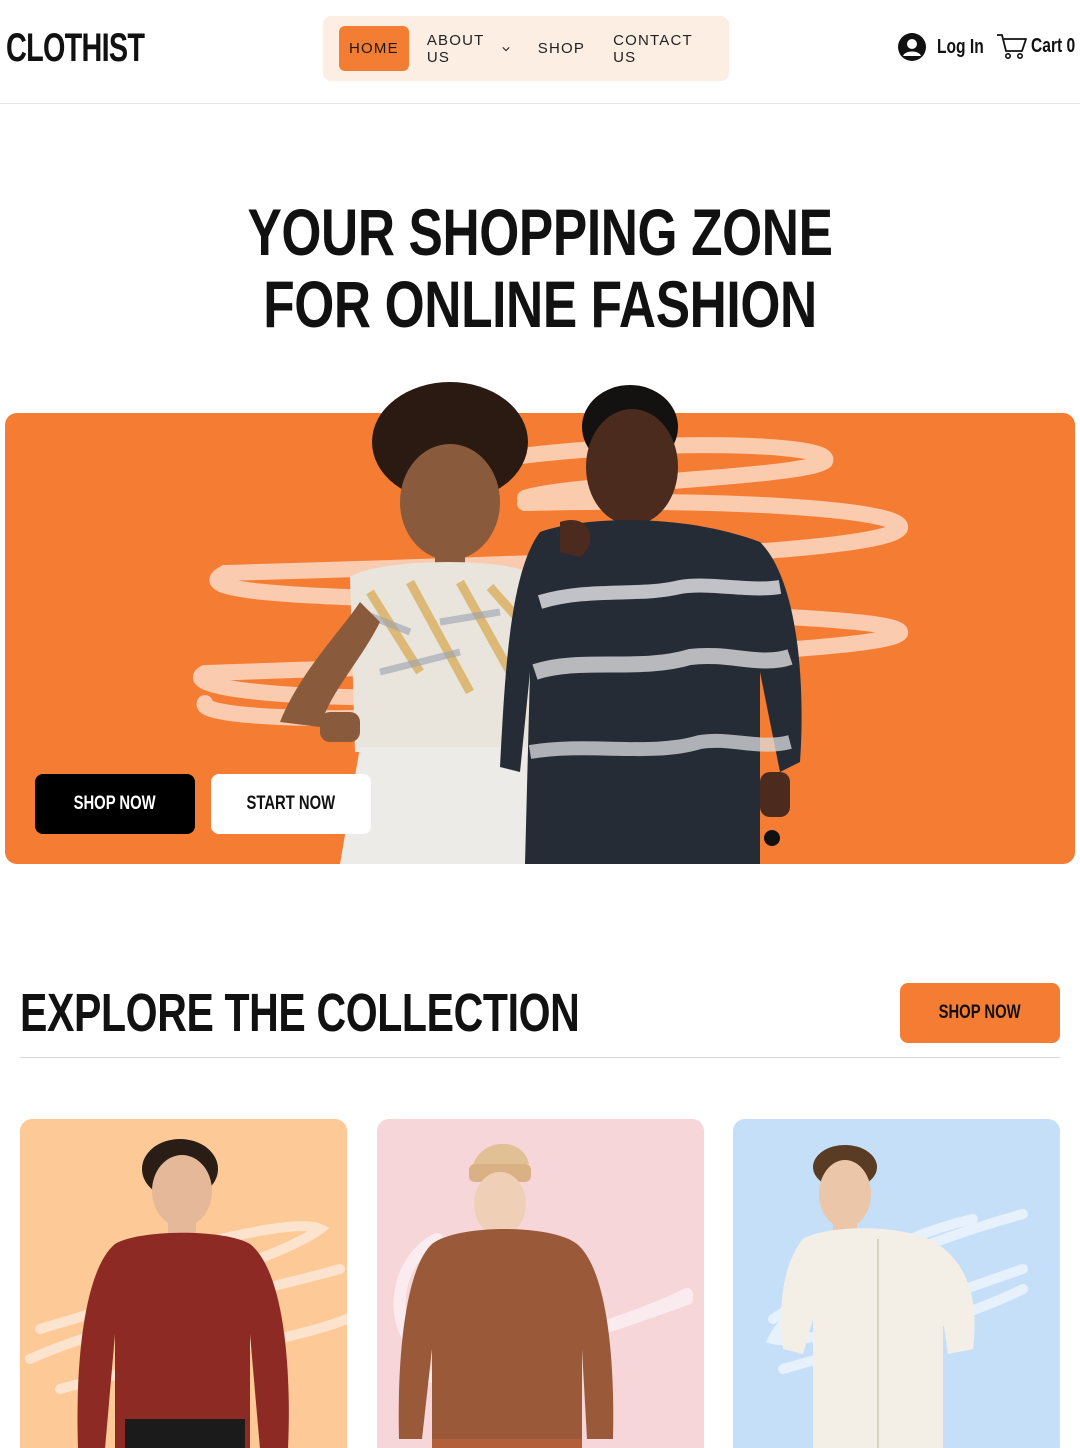  What do you see at coordinates (540, 304) in the screenshot?
I see `hero-title-line-2: FOR ONLINE FASHION` at bounding box center [540, 304].